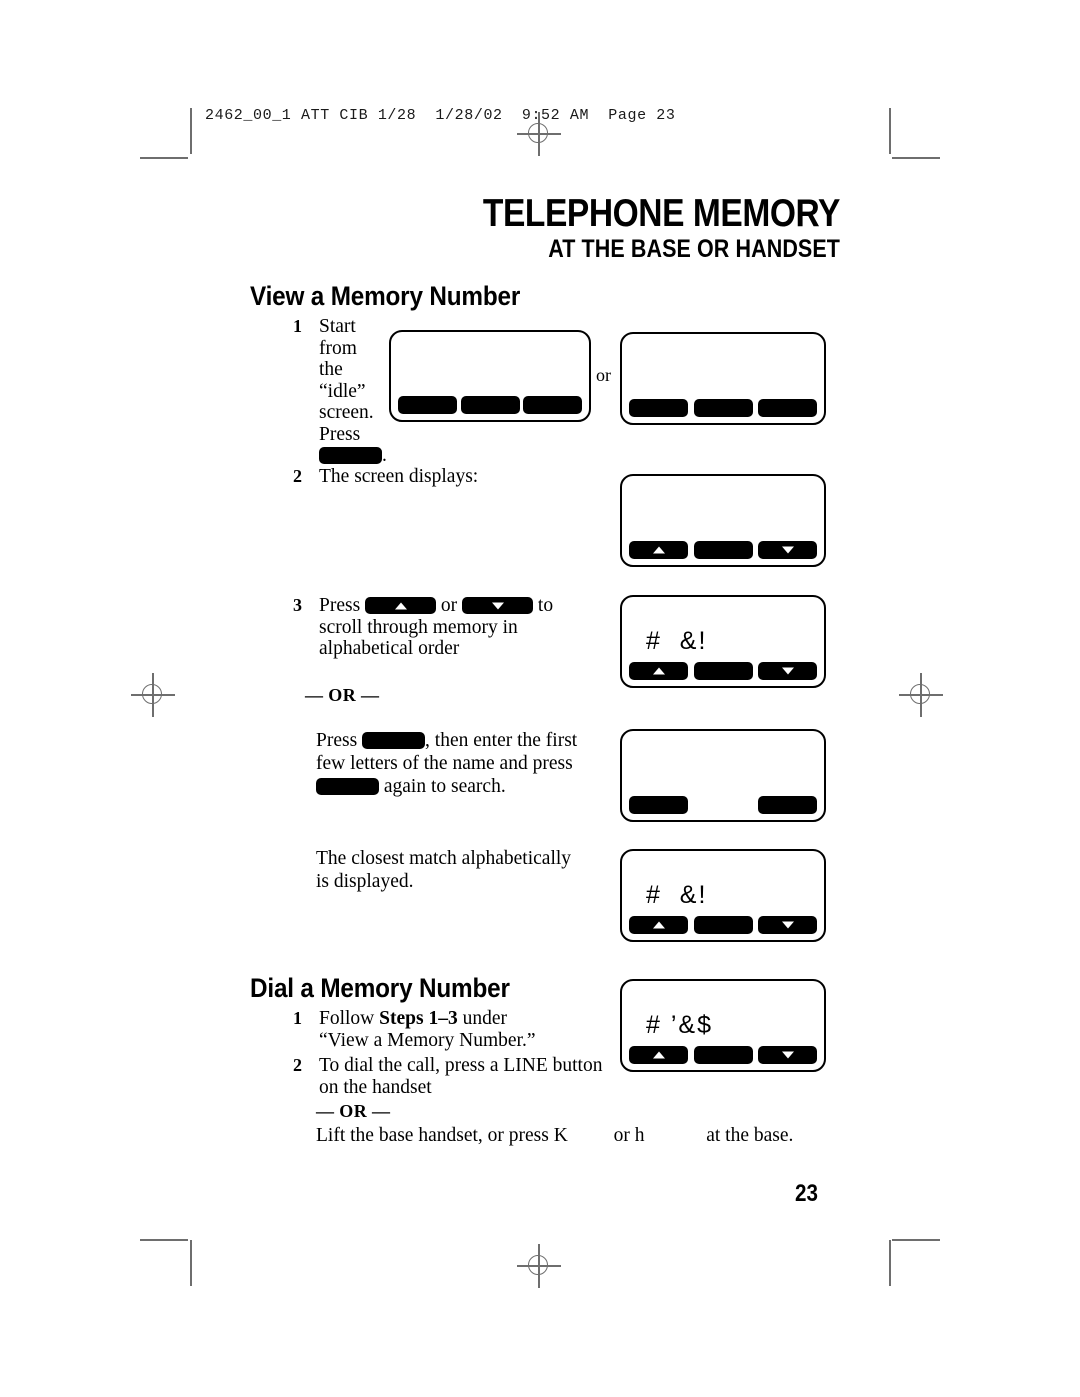  Describe the element at coordinates (297, 605) in the screenshot. I see `step-number: 3` at that location.